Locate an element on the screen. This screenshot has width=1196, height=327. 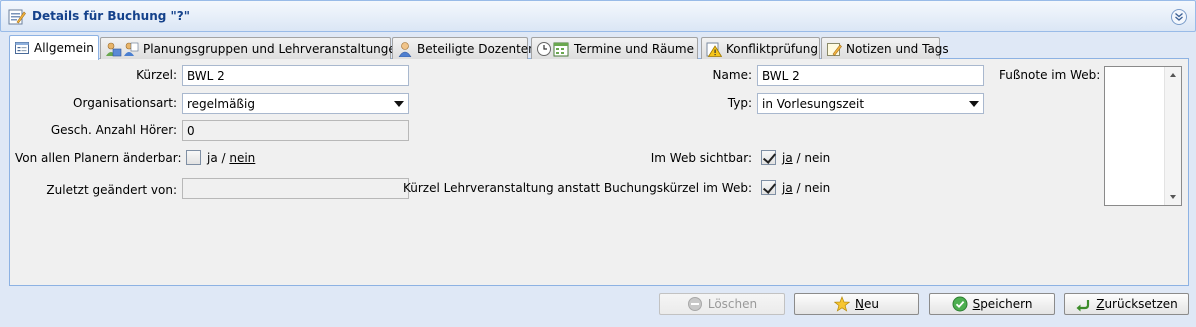
tab-notizen: Notizen und Tags is located at coordinates (885, 48).